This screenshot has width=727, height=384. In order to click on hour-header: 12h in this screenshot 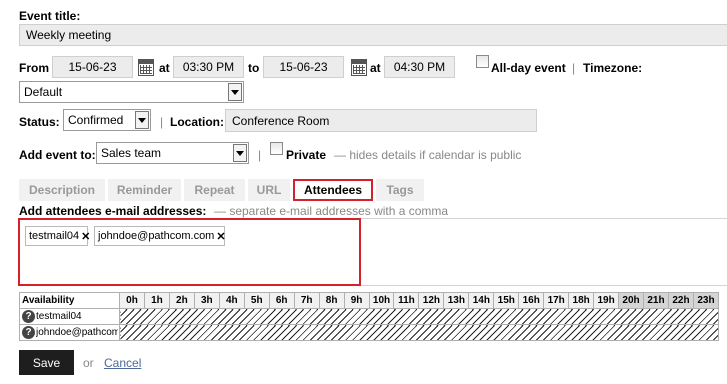, I will do `click(431, 300)`.